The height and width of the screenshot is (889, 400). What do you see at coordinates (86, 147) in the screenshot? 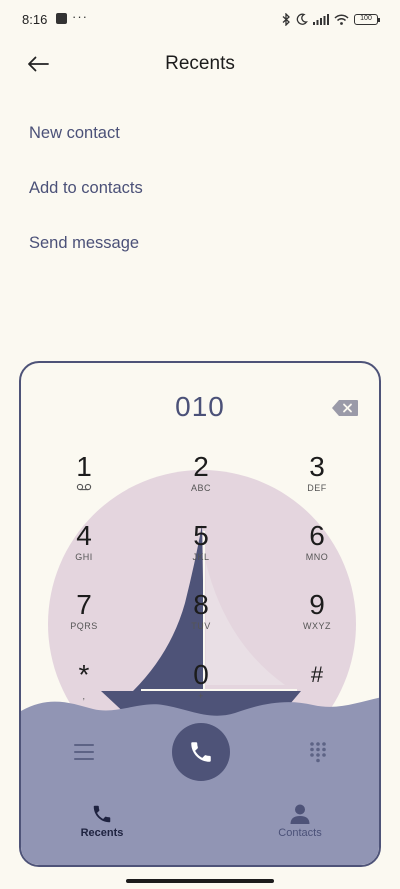
I see `new-contact-action: New contact` at bounding box center [86, 147].